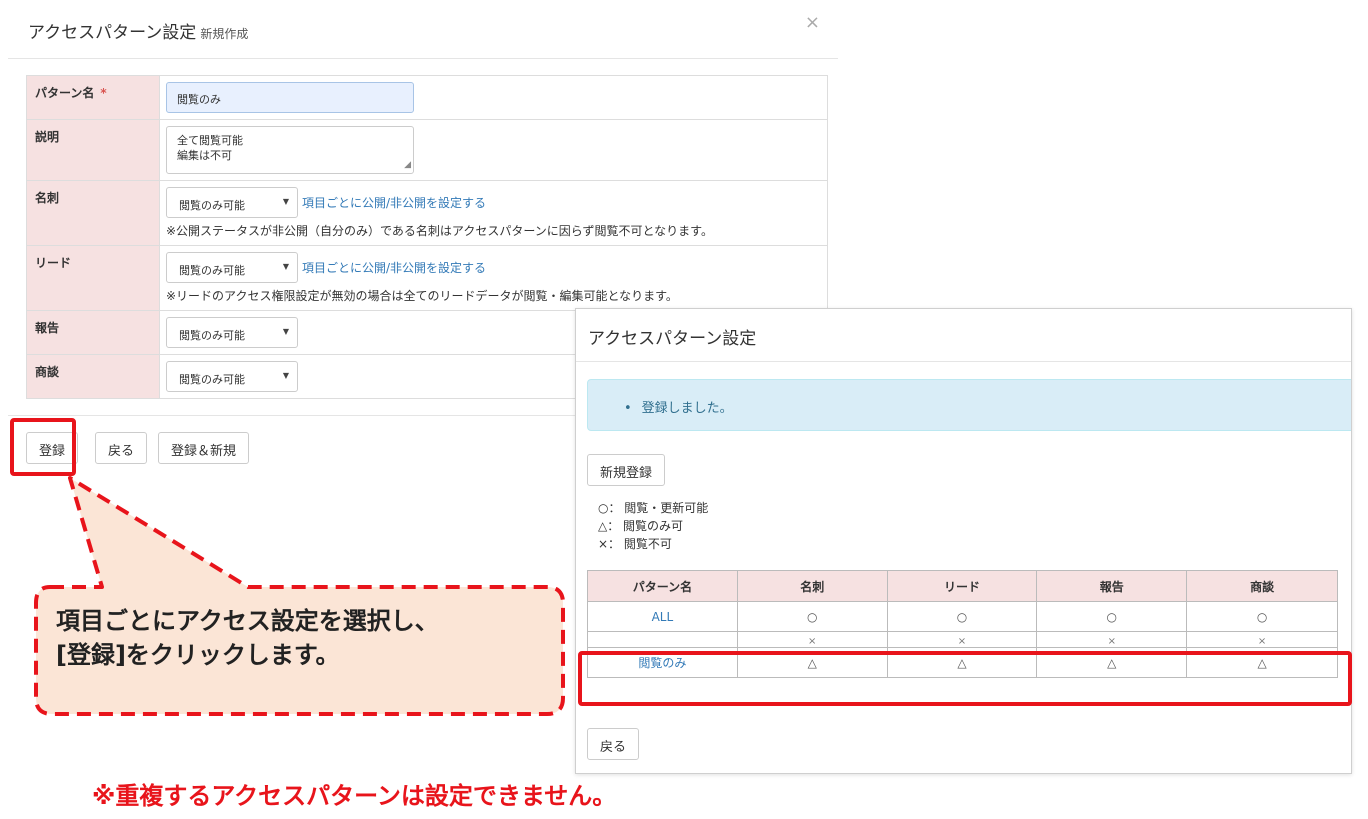 The height and width of the screenshot is (819, 1368). What do you see at coordinates (198, 655) in the screenshot?
I see `callout-line-2: [登録]をクリックします。` at bounding box center [198, 655].